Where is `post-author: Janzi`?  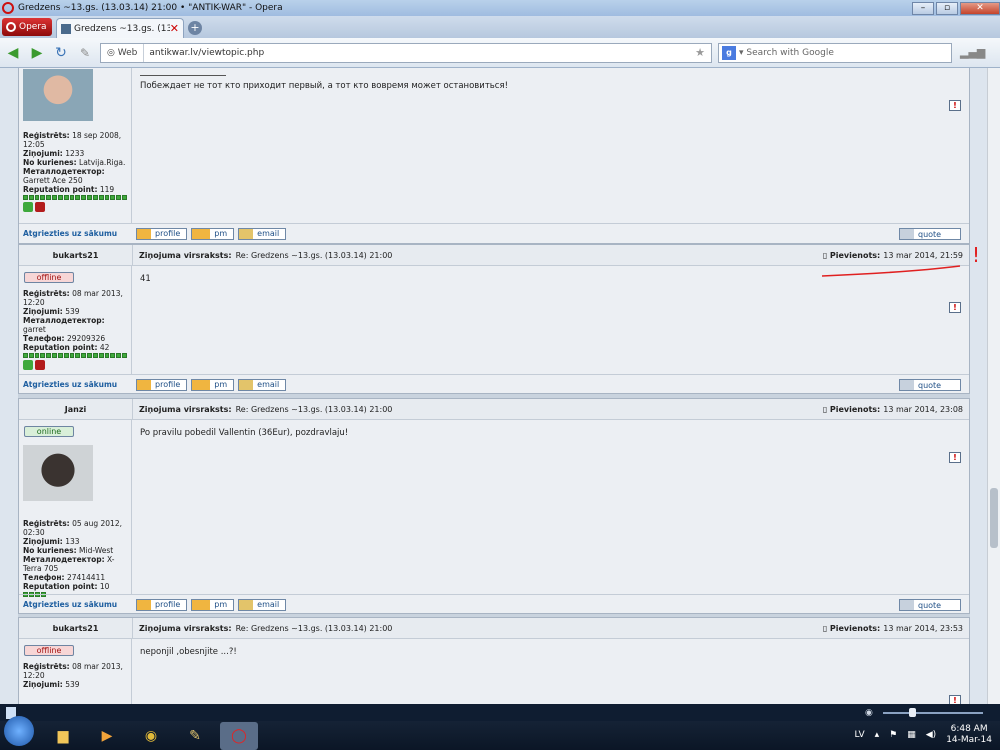 post-author: Janzi is located at coordinates (75, 409).